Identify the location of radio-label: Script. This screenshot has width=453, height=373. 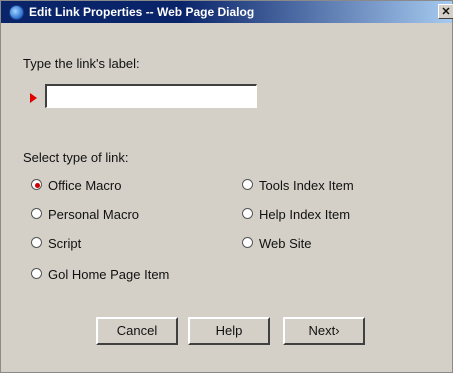
(64, 243).